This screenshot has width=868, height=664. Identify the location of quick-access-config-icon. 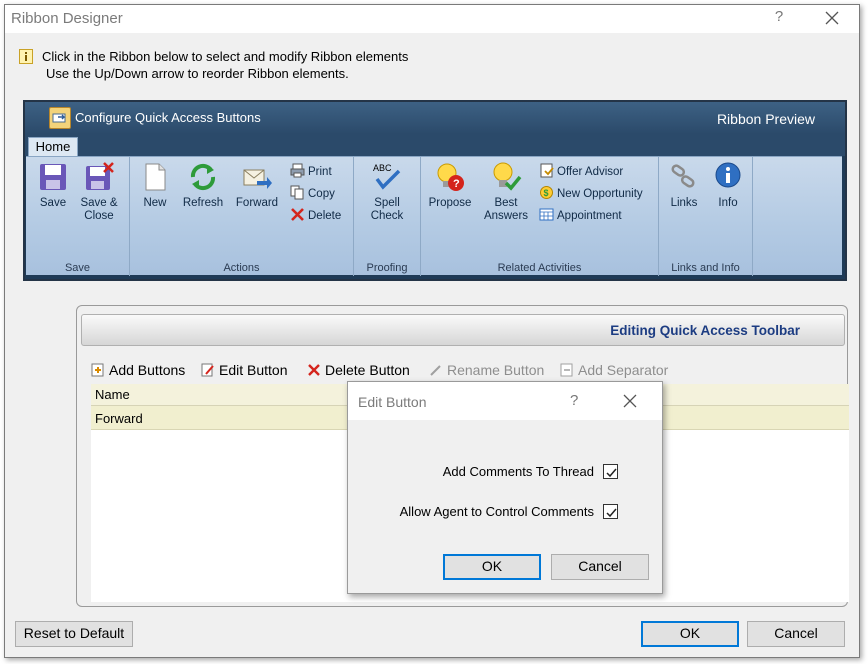
(60, 118).